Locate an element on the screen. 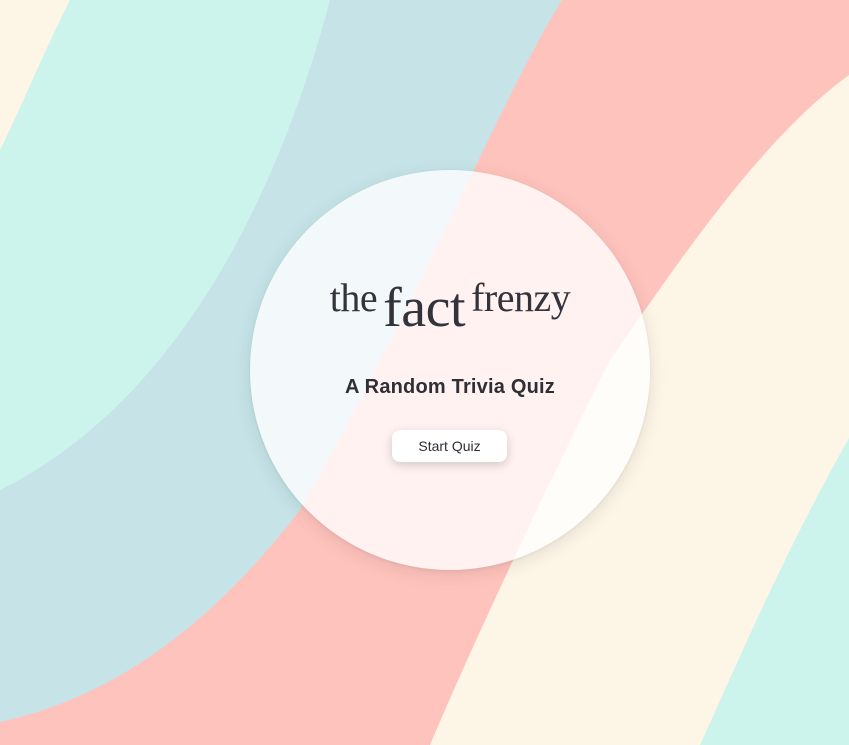  app-title: the fact frenzy is located at coordinates (450, 306).